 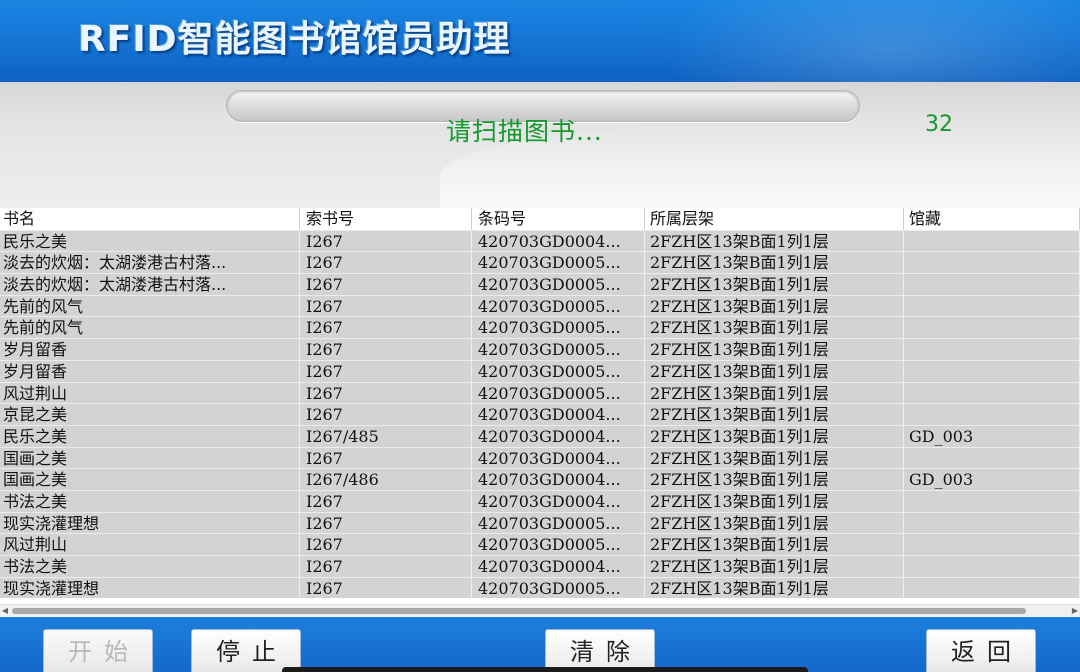 I want to click on cell-call-number: I267/485, so click(x=386, y=436).